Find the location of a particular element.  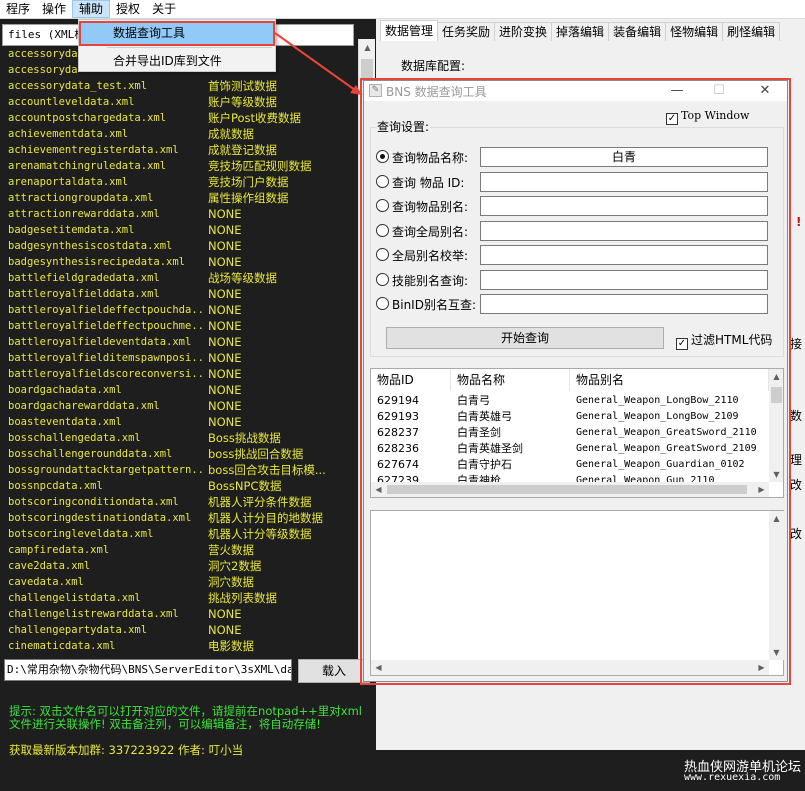

file-name: boasteventdata.xml is located at coordinates (106, 422).